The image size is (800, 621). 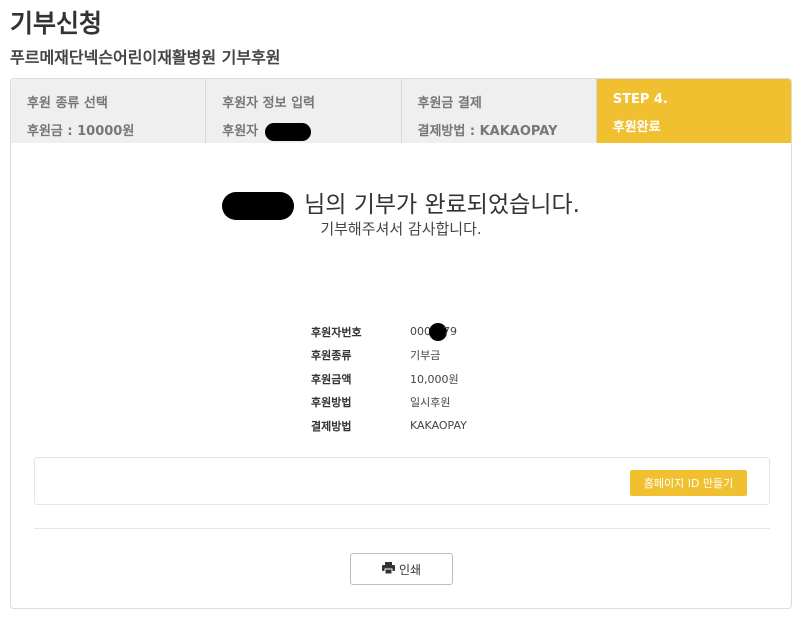 What do you see at coordinates (145, 57) in the screenshot?
I see `page-subtitle: 푸르메재단넥슨어린이재활병원 기부후원` at bounding box center [145, 57].